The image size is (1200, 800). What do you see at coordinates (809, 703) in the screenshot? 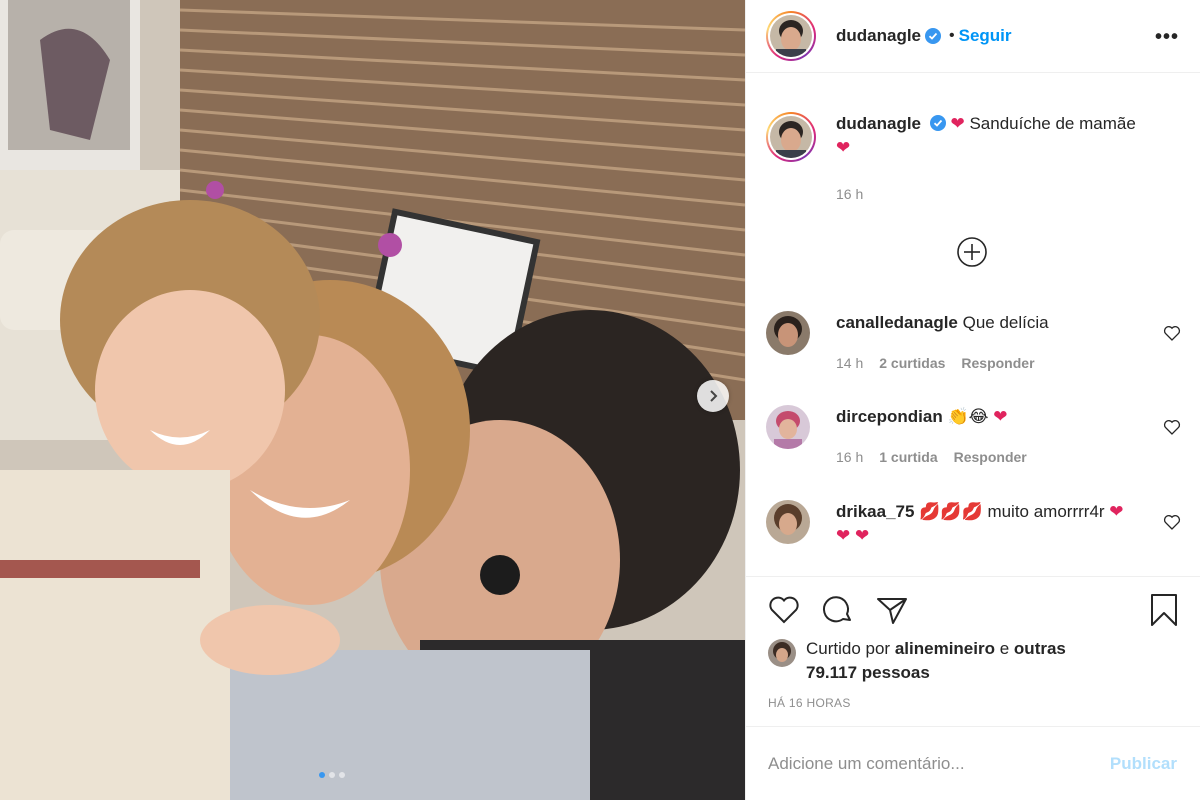
I see `post-timestamp: HÁ 16 HORAS` at bounding box center [809, 703].